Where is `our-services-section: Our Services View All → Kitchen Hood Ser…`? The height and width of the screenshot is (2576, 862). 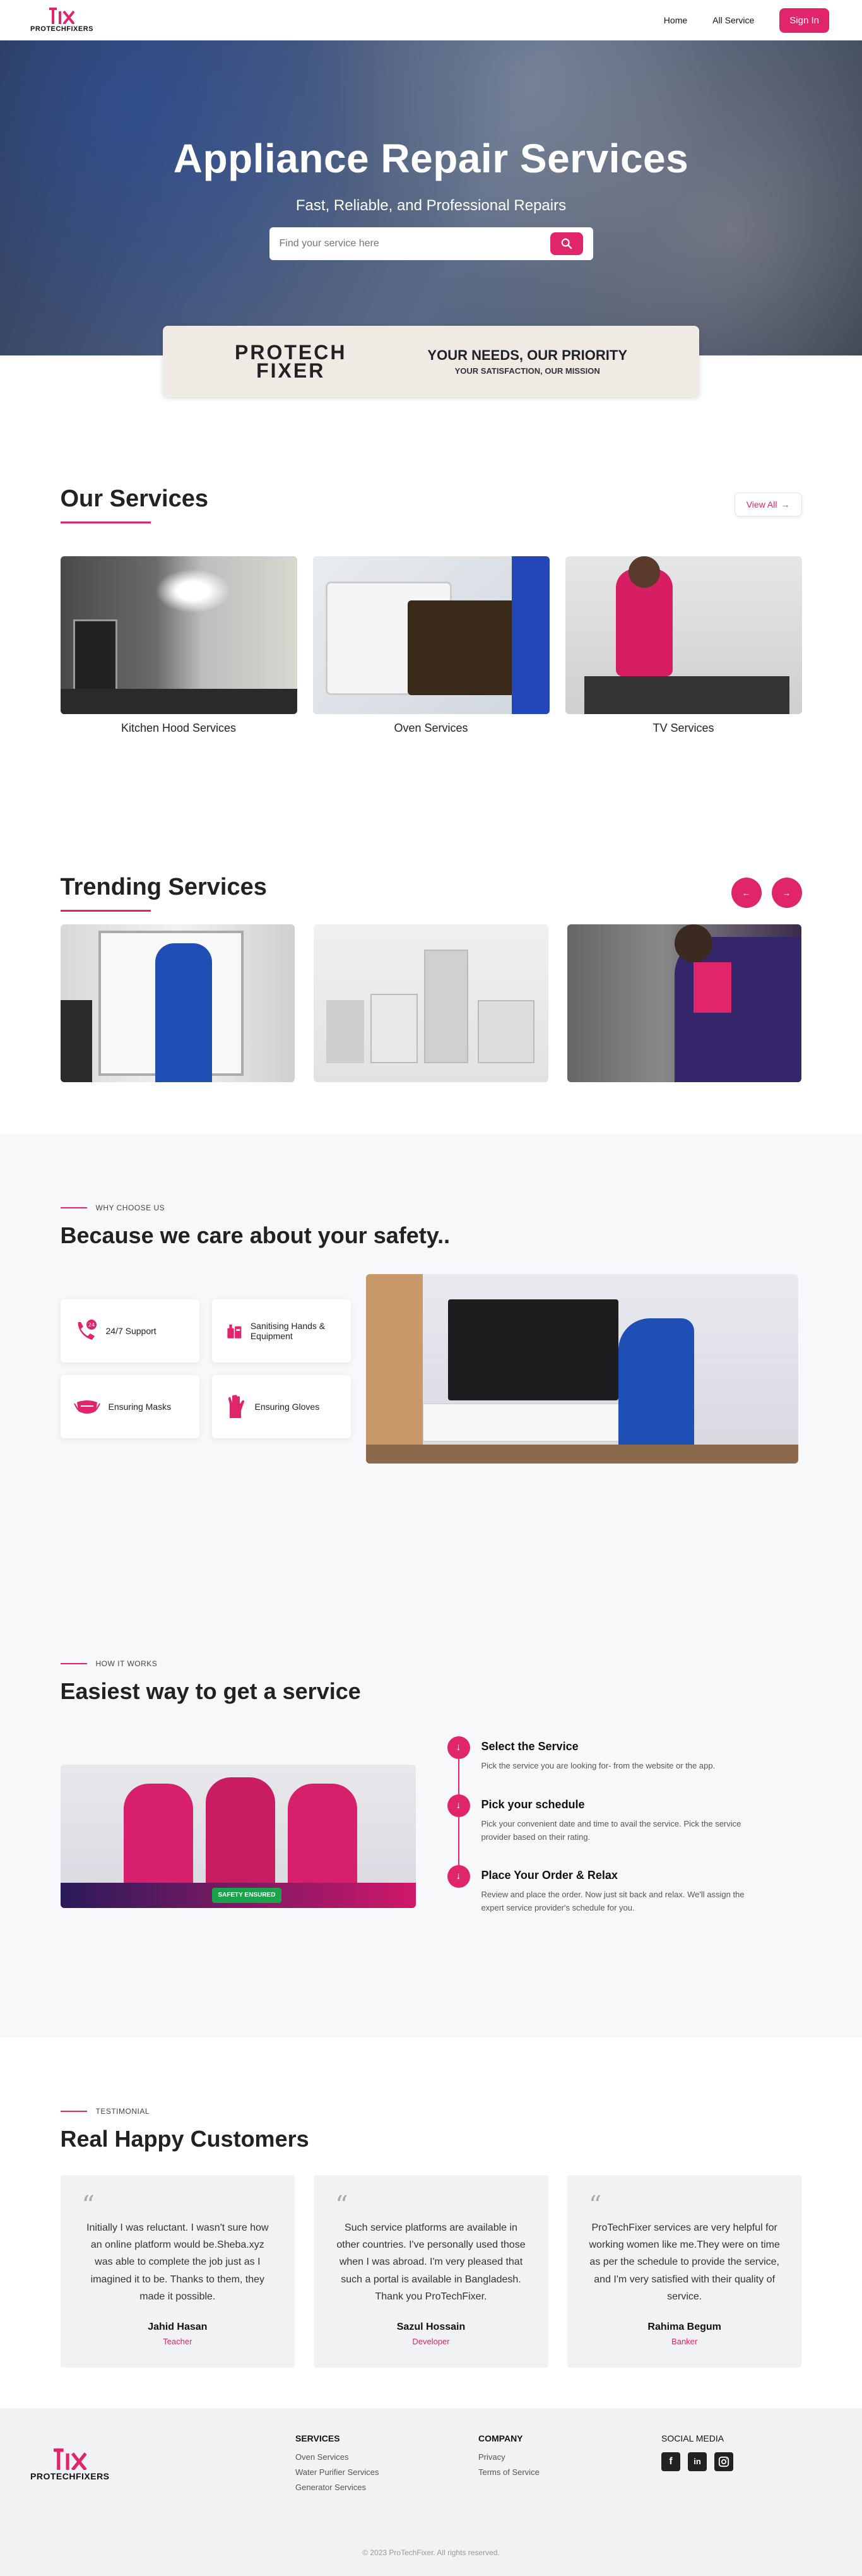 our-services-section: Our Services View All → Kitchen Hood Ser… is located at coordinates (431, 566).